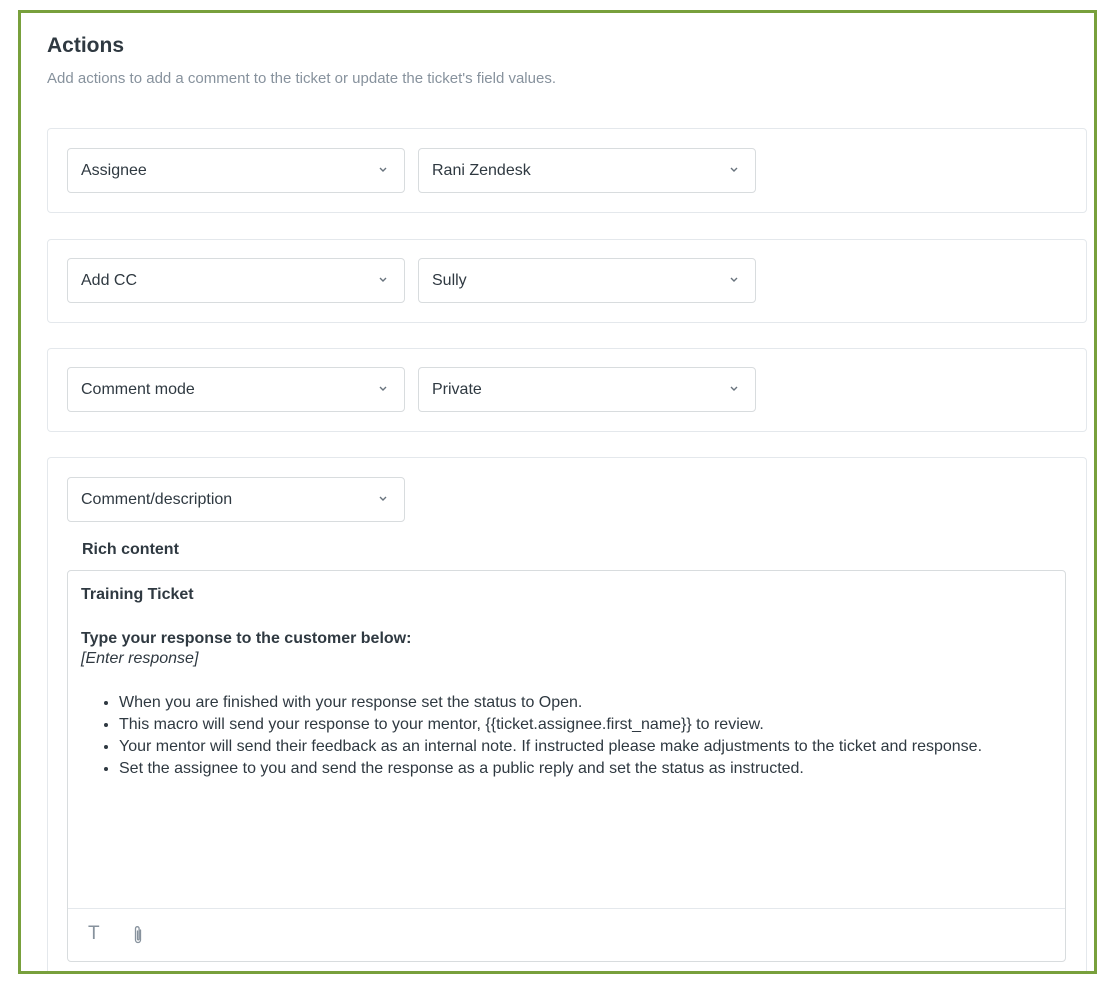 The image size is (1116, 984). I want to click on action-row: Add CC Sully, so click(567, 281).